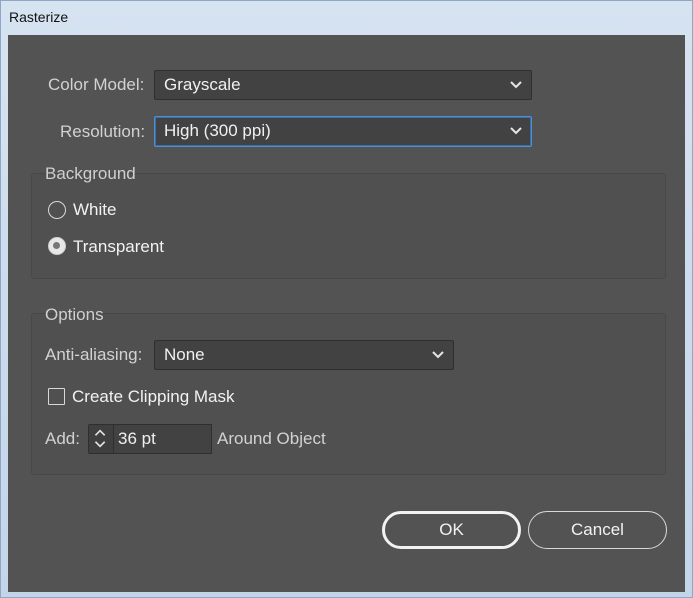  Describe the element at coordinates (62, 438) in the screenshot. I see `add-label: Add:` at that location.